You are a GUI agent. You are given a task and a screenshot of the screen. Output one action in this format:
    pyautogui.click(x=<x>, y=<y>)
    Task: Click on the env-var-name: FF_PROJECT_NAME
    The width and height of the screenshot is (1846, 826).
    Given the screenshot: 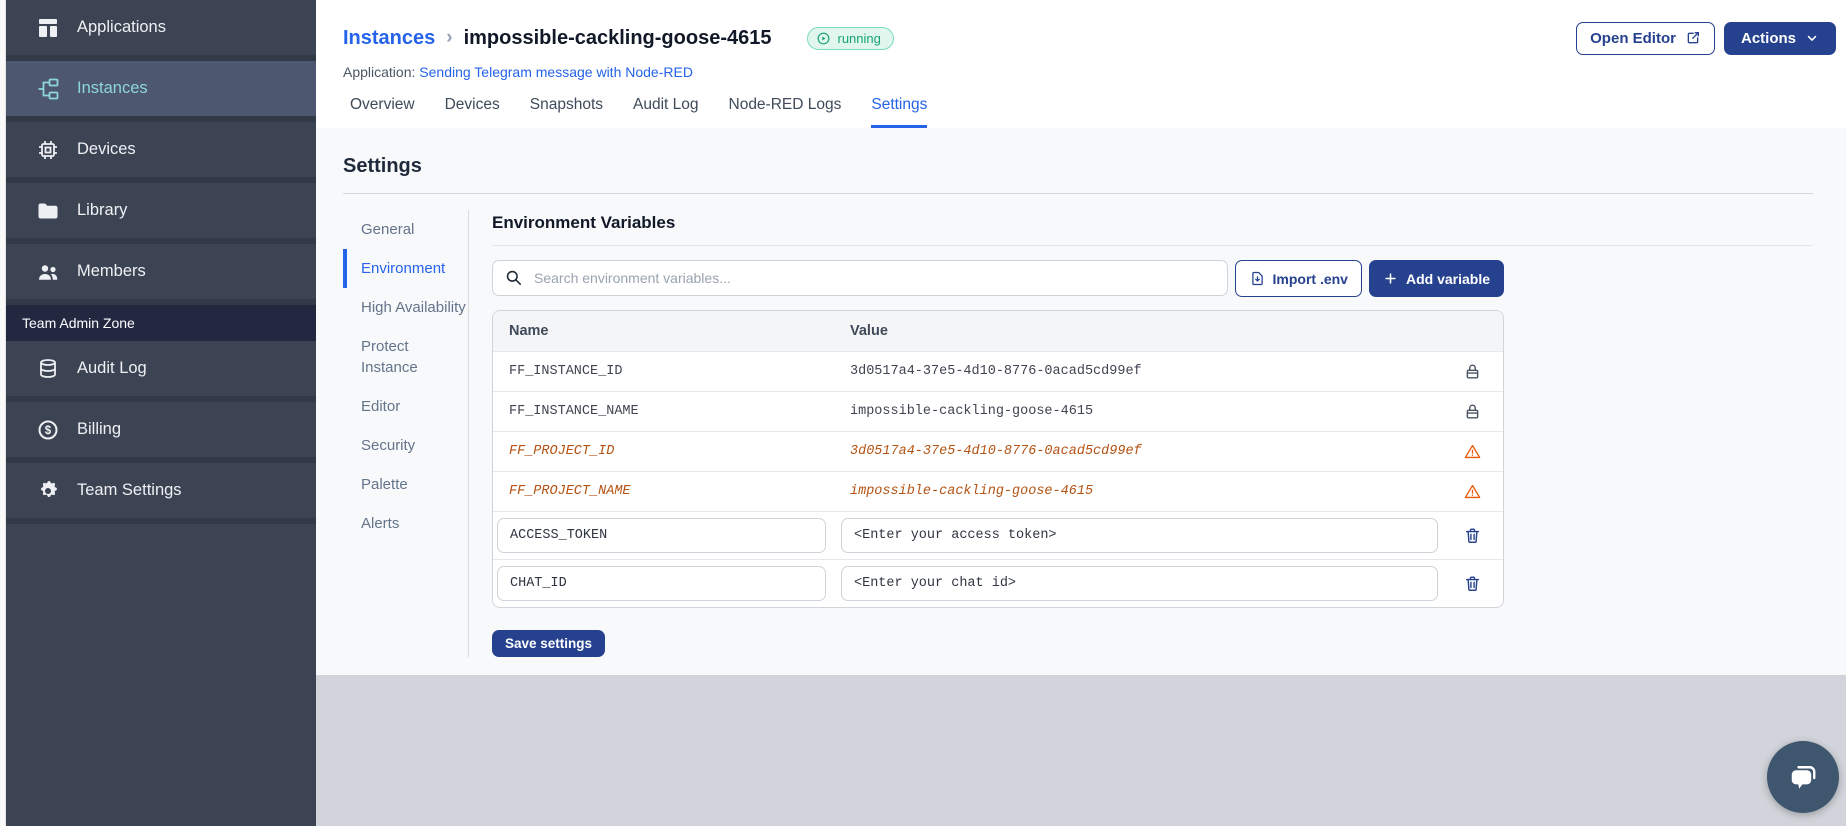 What is the action you would take?
    pyautogui.click(x=570, y=491)
    